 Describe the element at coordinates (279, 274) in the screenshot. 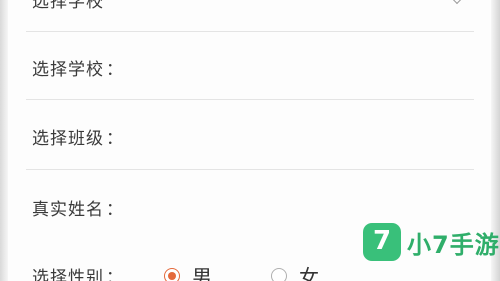

I see `radio-unchecked-icon` at that location.